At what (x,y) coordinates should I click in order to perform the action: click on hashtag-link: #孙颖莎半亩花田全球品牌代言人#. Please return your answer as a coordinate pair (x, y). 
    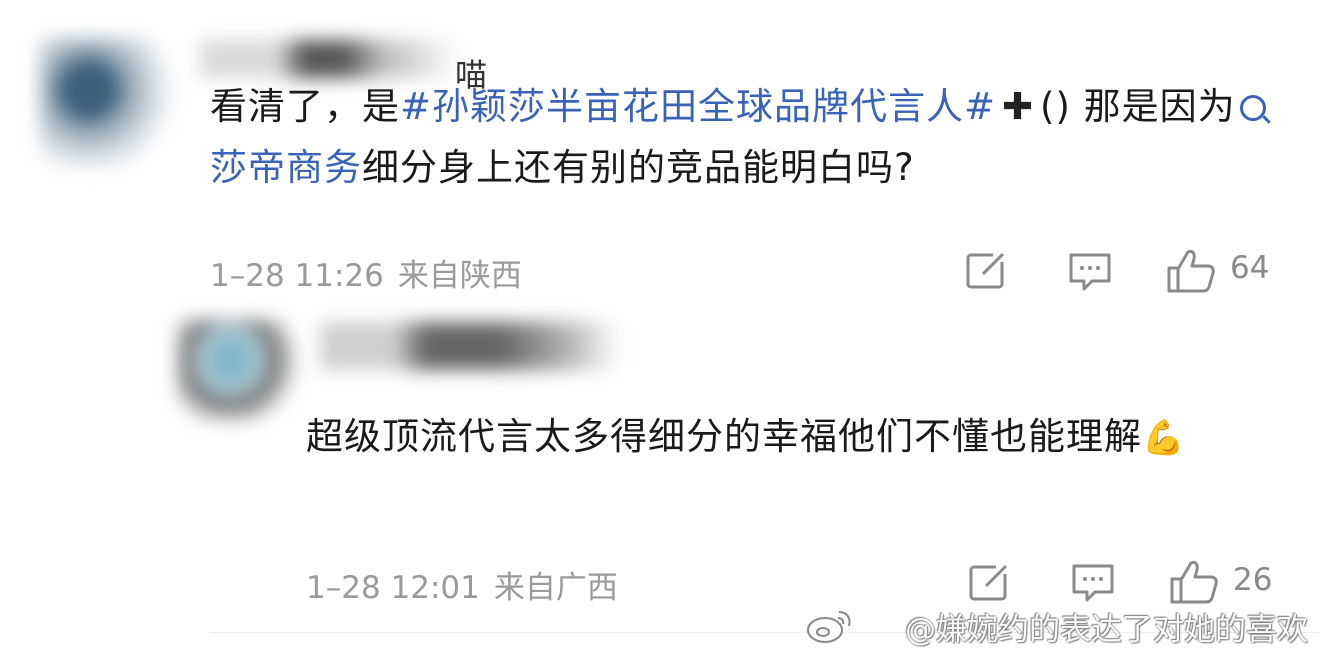
    Looking at the image, I should click on (698, 106).